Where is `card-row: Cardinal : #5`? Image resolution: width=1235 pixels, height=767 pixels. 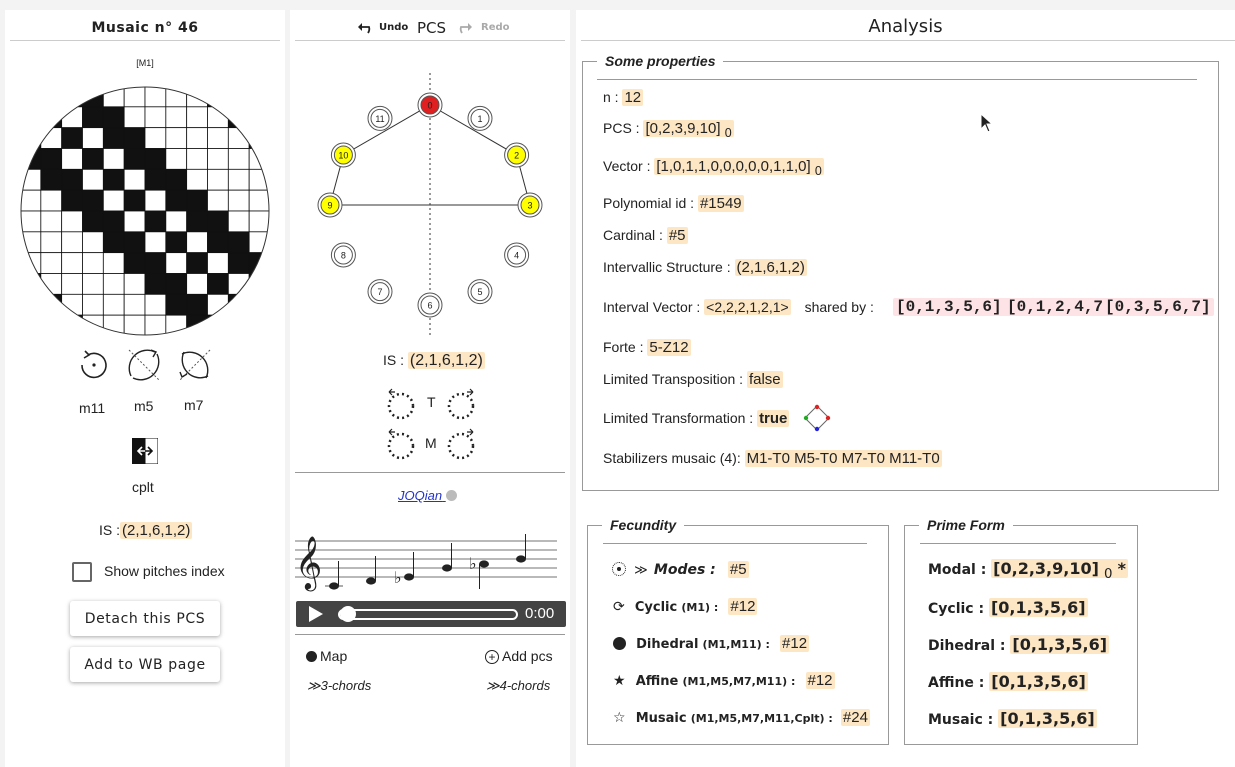
card-row: Cardinal : #5 is located at coordinates (645, 235).